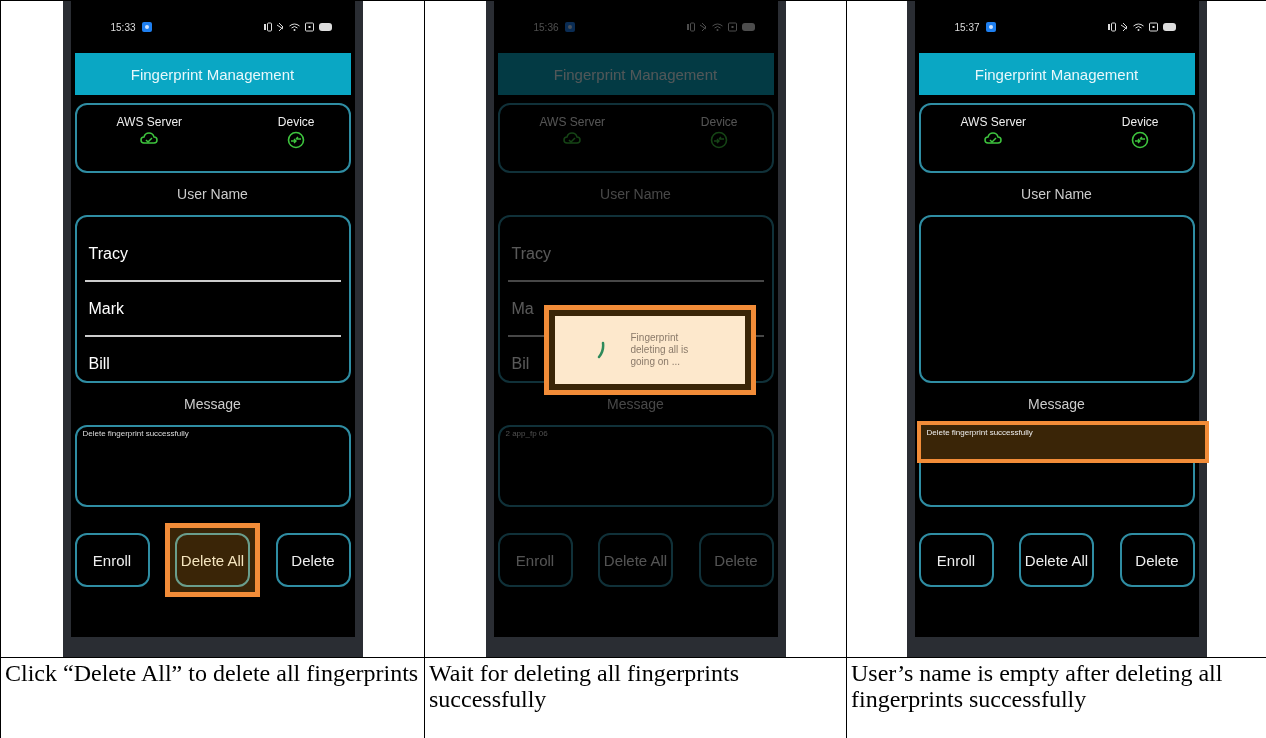 The width and height of the screenshot is (1266, 738). Describe the element at coordinates (636, 698) in the screenshot. I see `caption-text: Wait for deleting all fingerprints successfully` at that location.